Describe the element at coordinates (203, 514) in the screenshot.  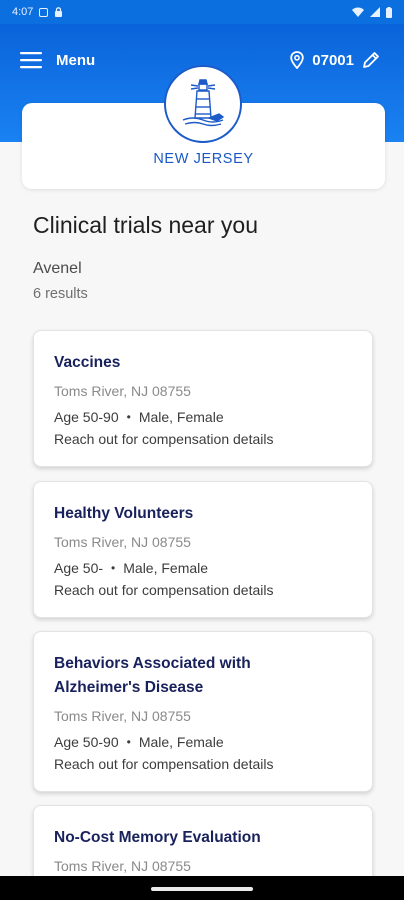
I see `trial-title: Healthy Volunteers` at that location.